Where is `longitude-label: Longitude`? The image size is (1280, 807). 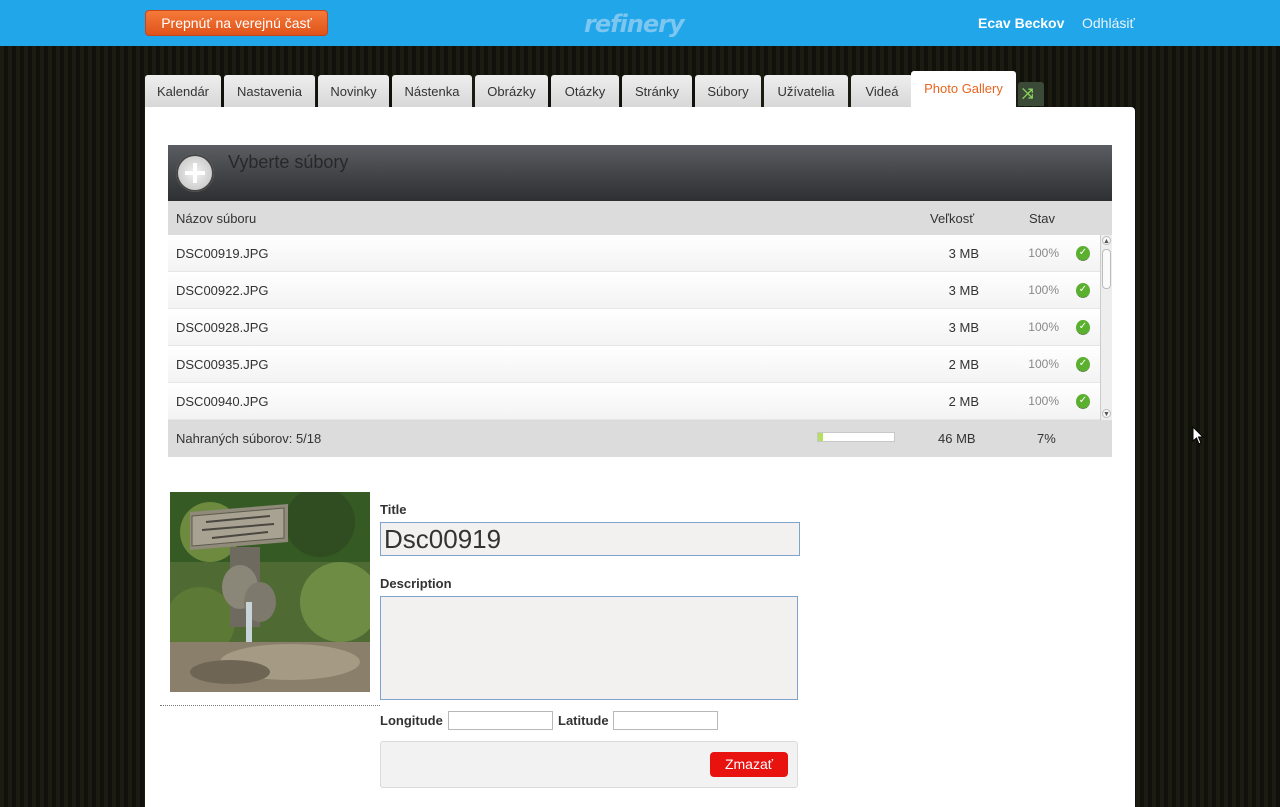
longitude-label: Longitude is located at coordinates (411, 720).